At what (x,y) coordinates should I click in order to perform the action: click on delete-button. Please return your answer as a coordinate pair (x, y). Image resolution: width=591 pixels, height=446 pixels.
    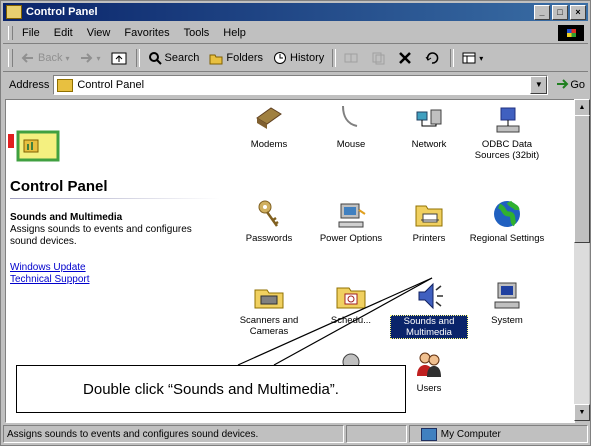
    Looking at the image, I should click on (406, 58).